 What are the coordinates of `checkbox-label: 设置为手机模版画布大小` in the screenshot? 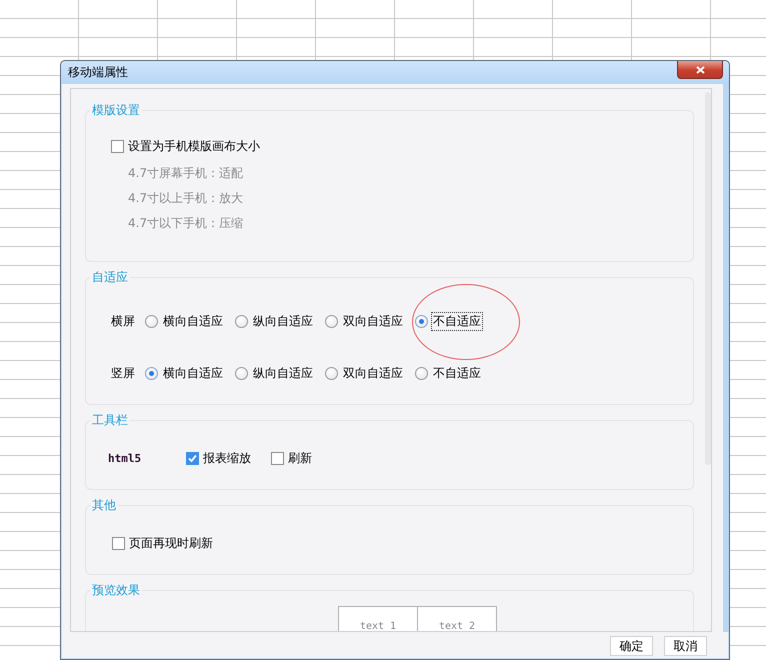 It's located at (194, 146).